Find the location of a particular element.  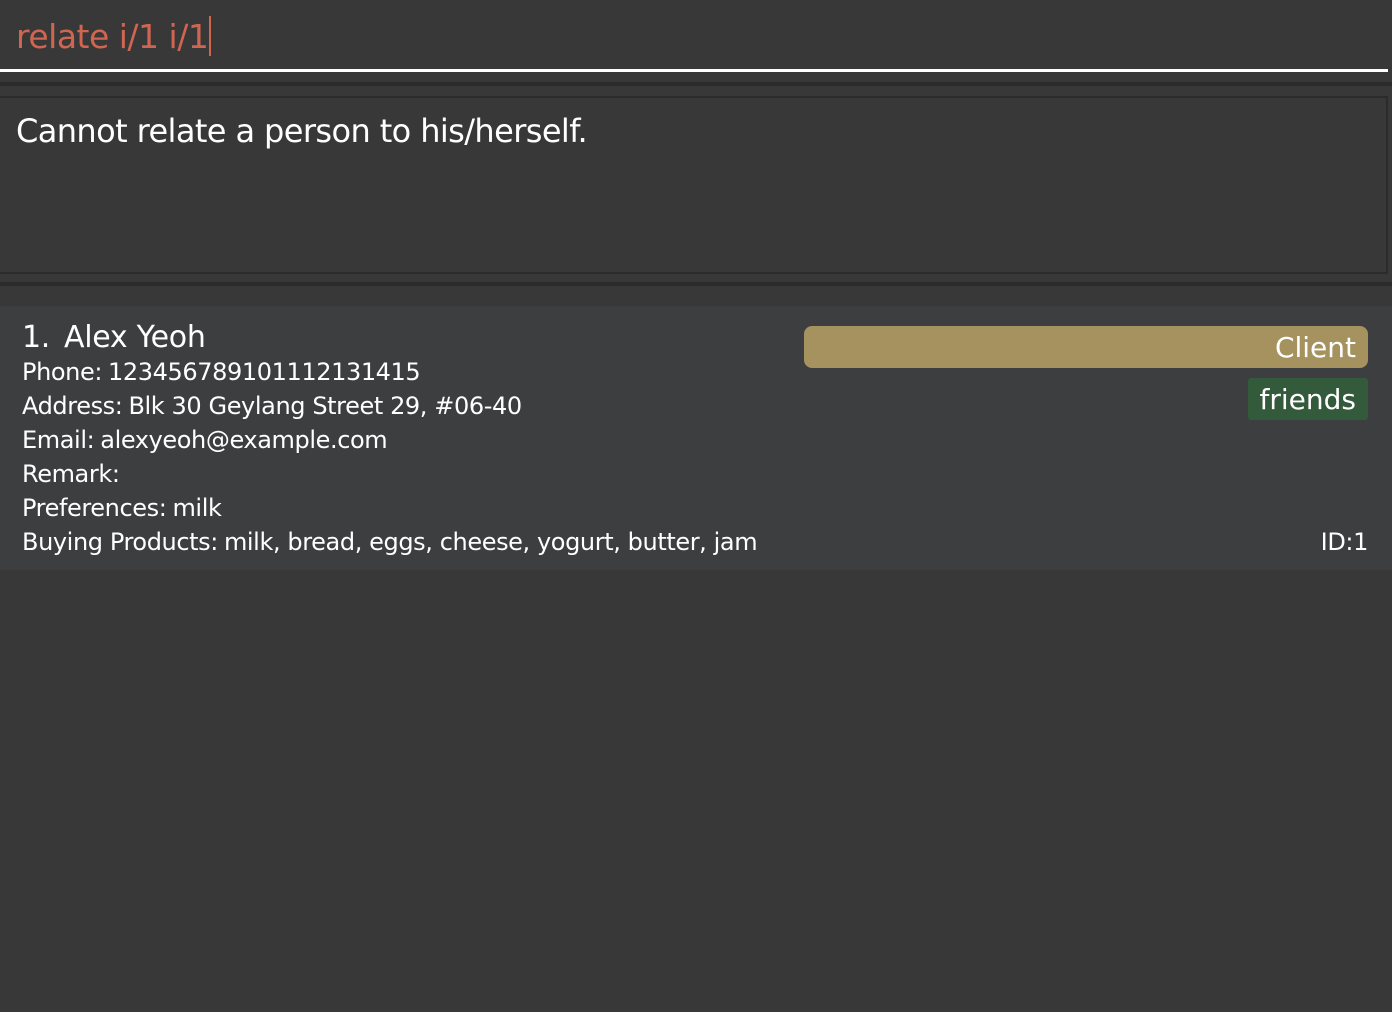

id-value: 1 is located at coordinates (1360, 542).